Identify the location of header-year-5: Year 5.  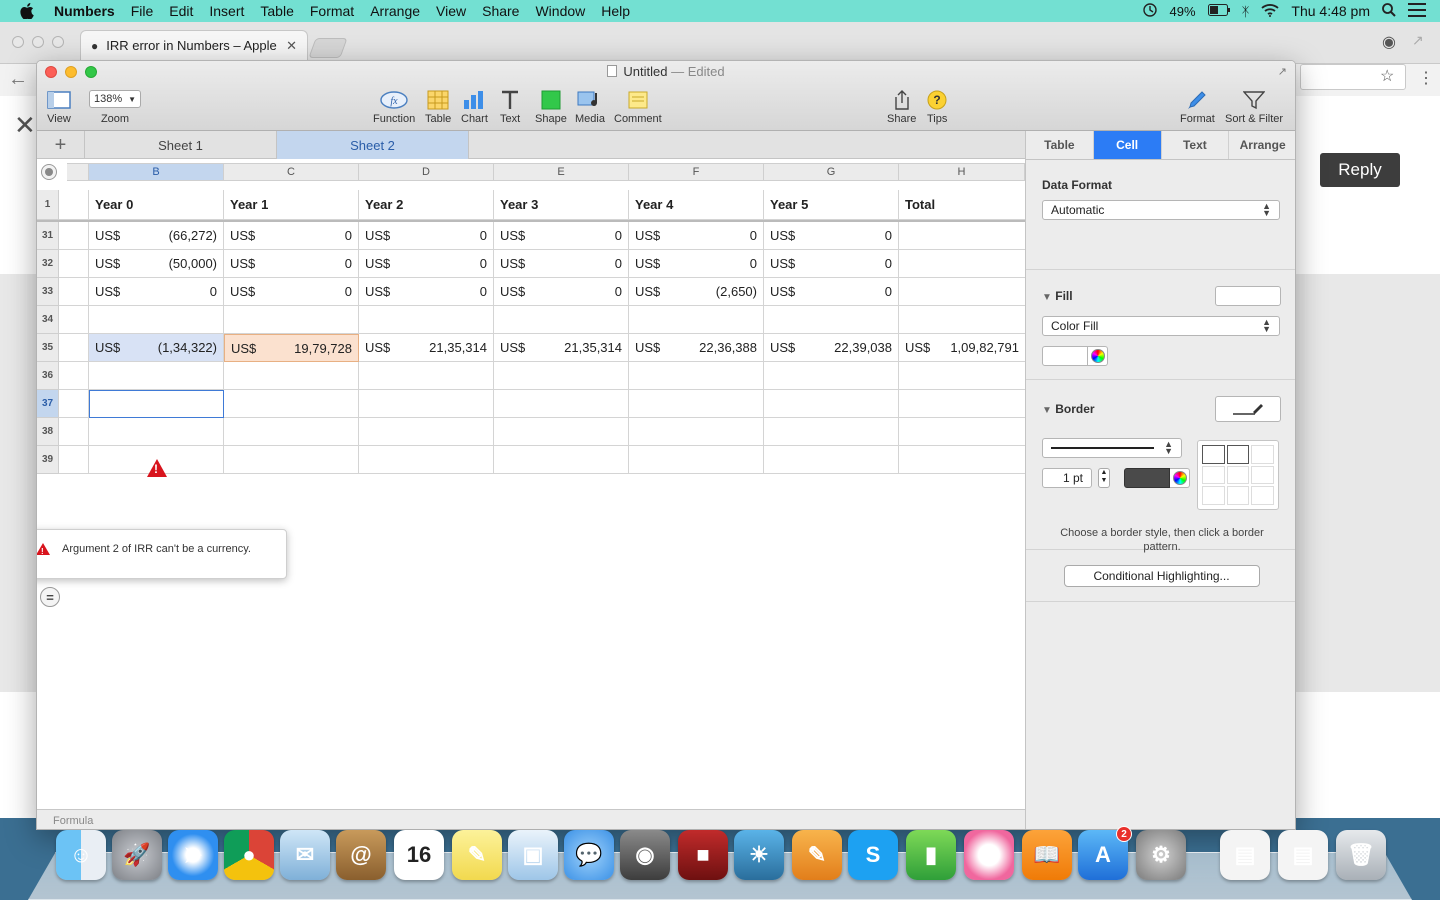
(831, 205).